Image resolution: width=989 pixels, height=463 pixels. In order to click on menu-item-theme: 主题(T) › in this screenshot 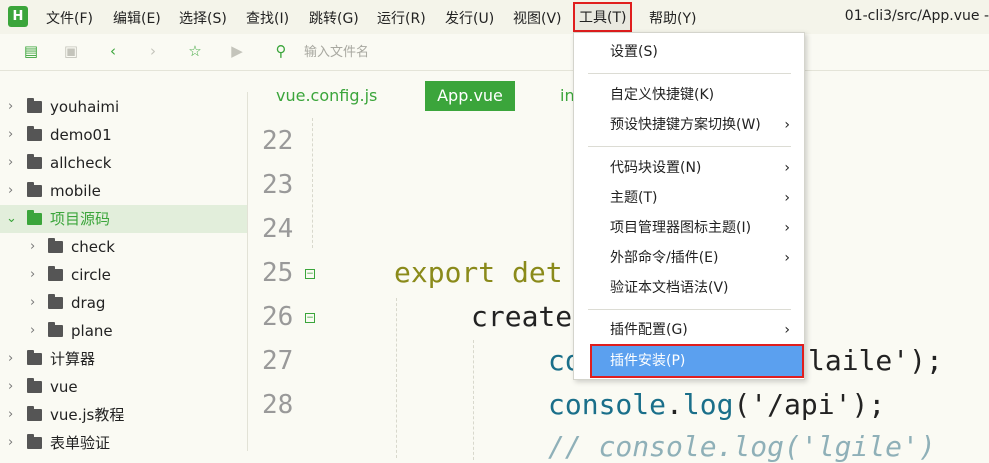, I will do `click(689, 198)`.